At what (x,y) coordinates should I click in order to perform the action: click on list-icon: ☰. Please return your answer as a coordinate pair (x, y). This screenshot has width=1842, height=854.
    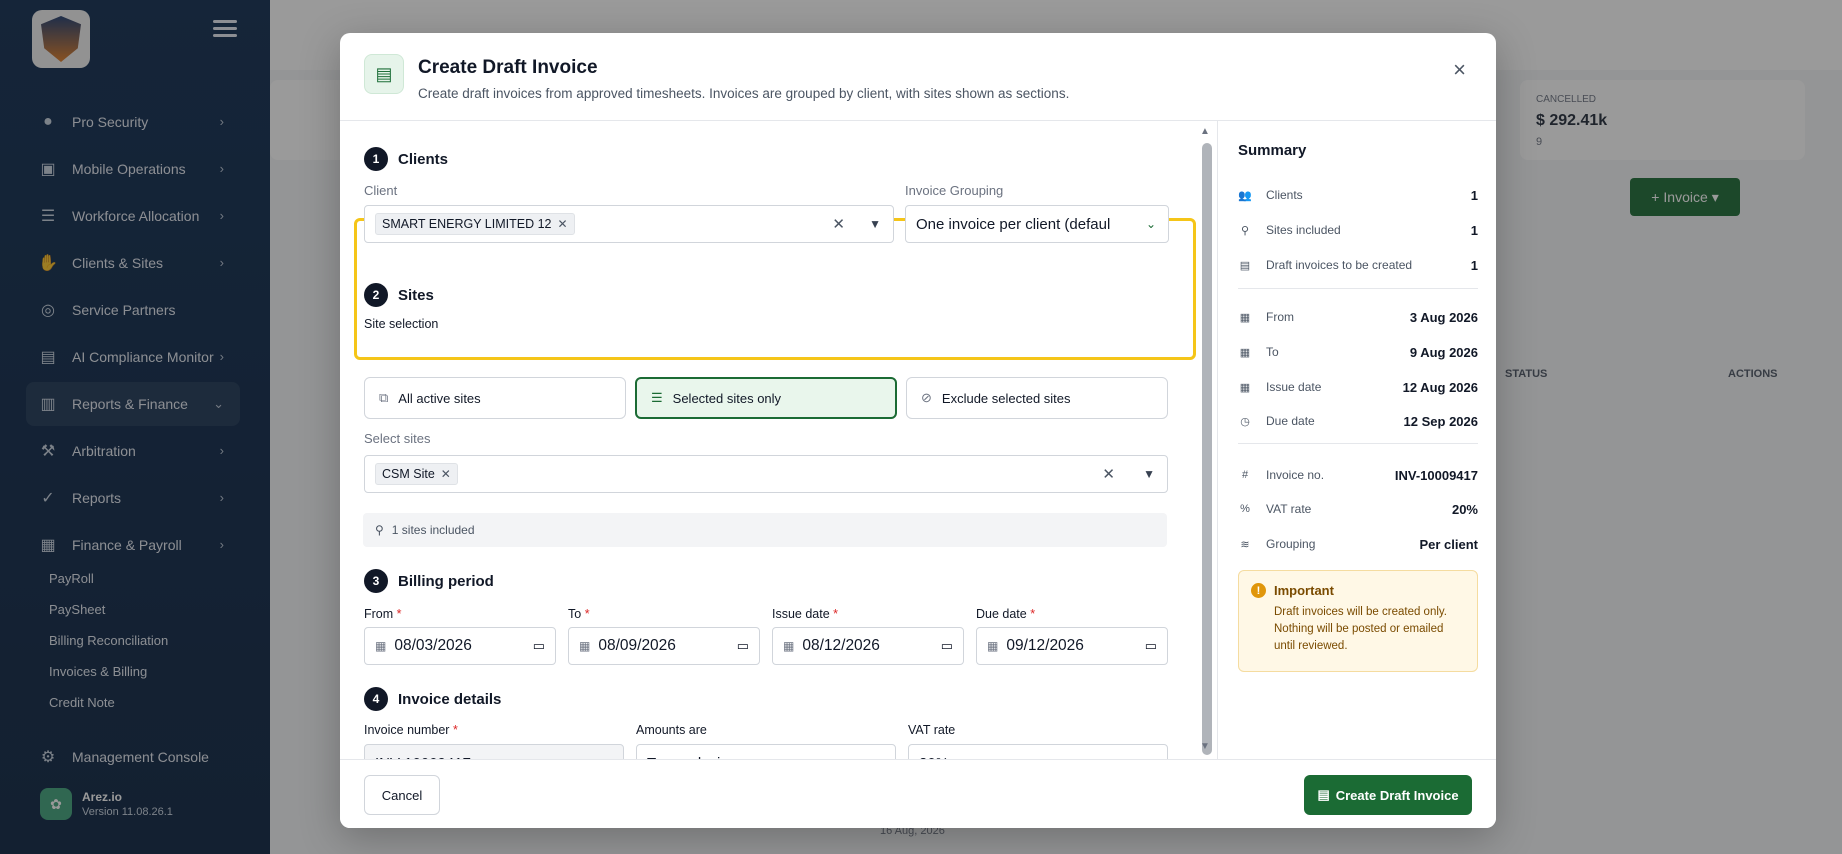
    Looking at the image, I should click on (657, 397).